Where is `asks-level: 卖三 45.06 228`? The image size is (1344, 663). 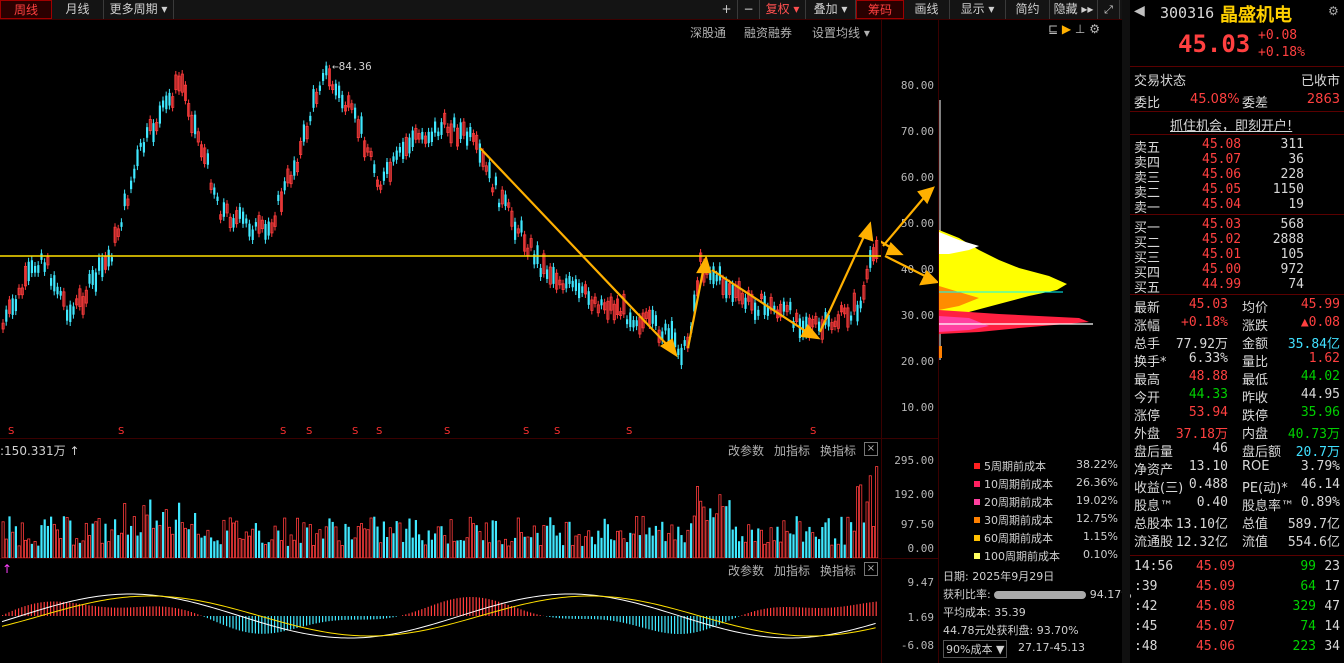
asks-level: 卖三 45.06 228 is located at coordinates (1237, 176).